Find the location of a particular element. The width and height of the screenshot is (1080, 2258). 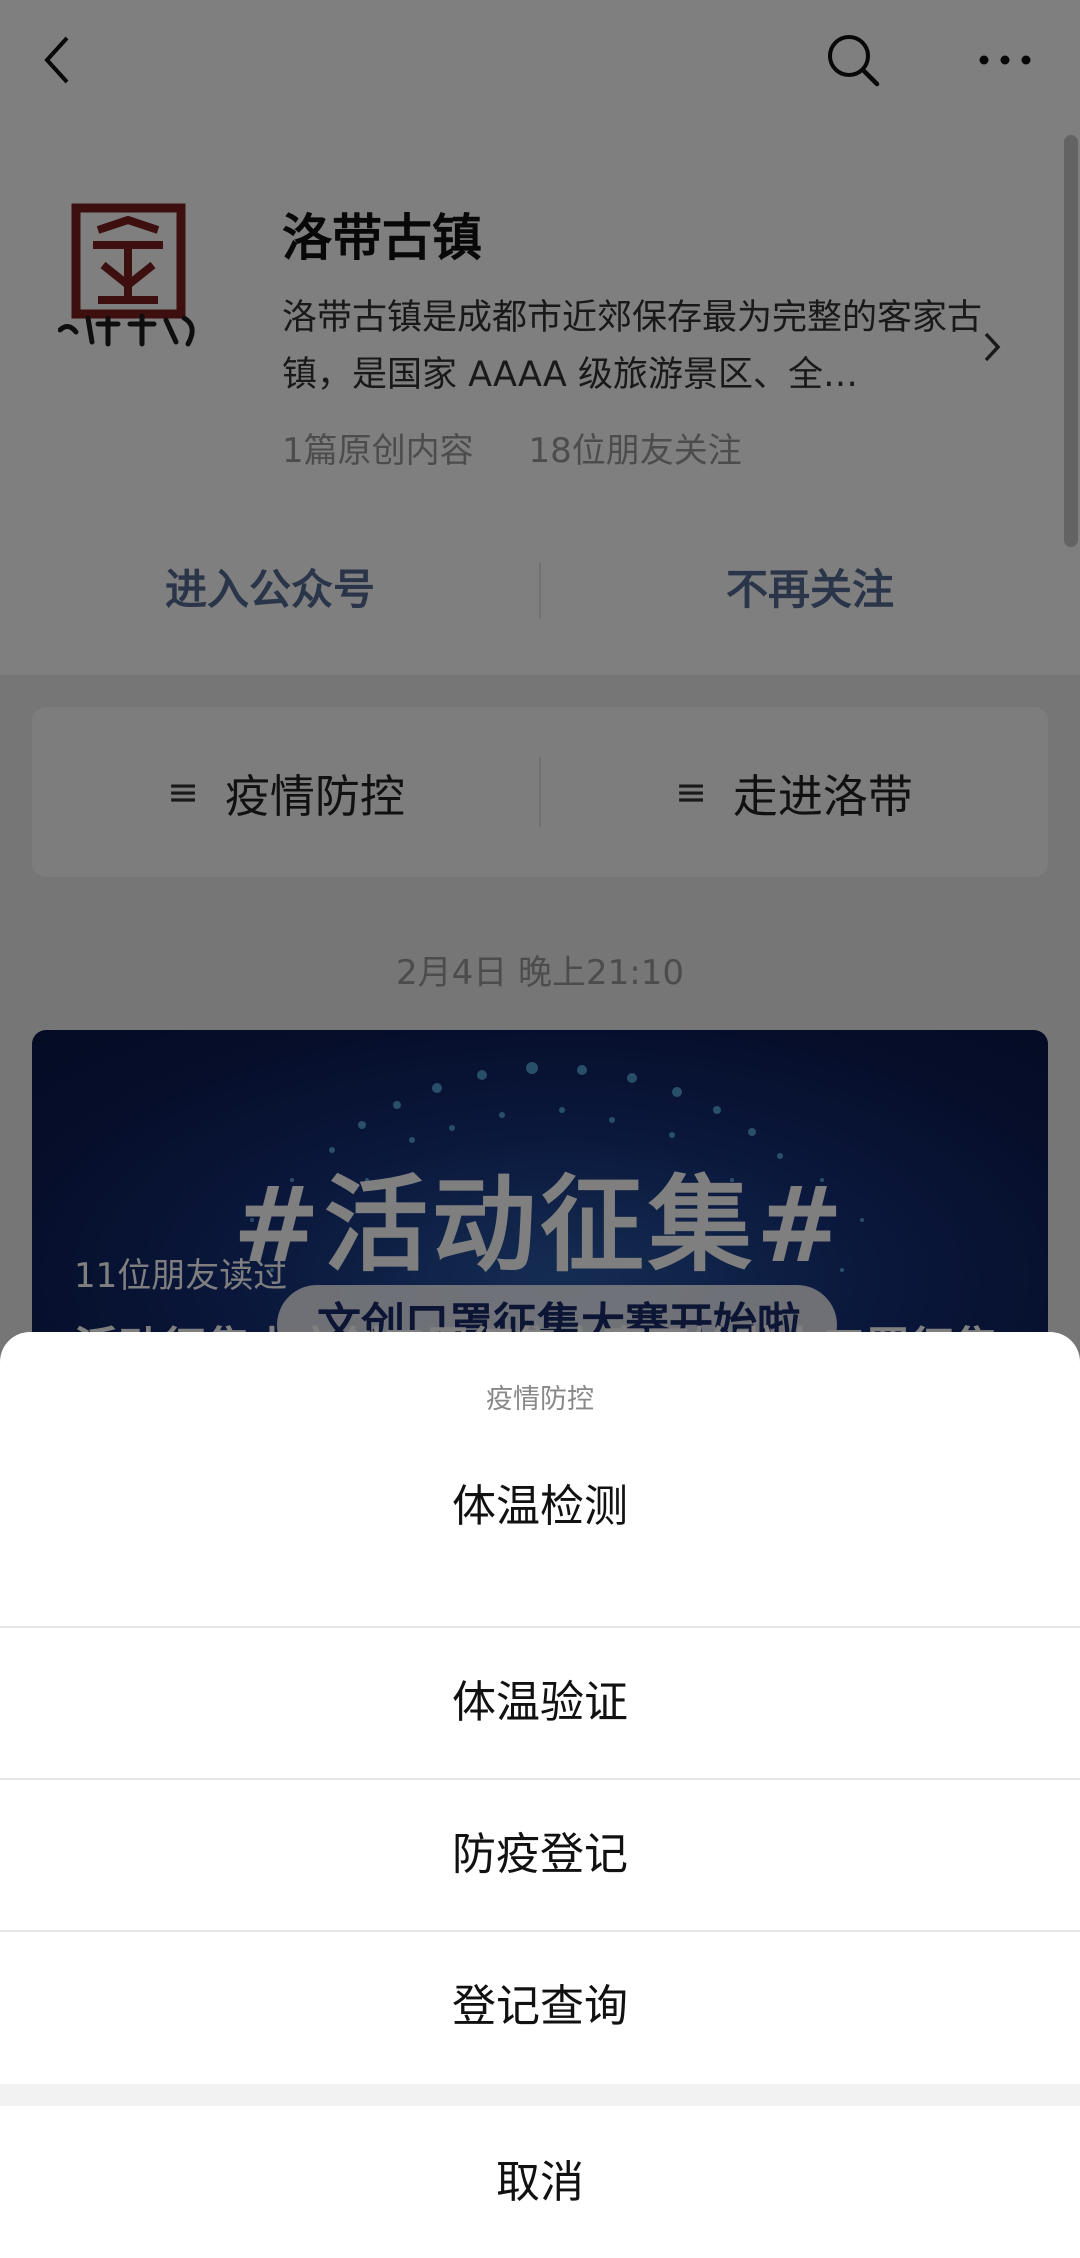

option-temperature-check: 体温检测 is located at coordinates (540, 1507).